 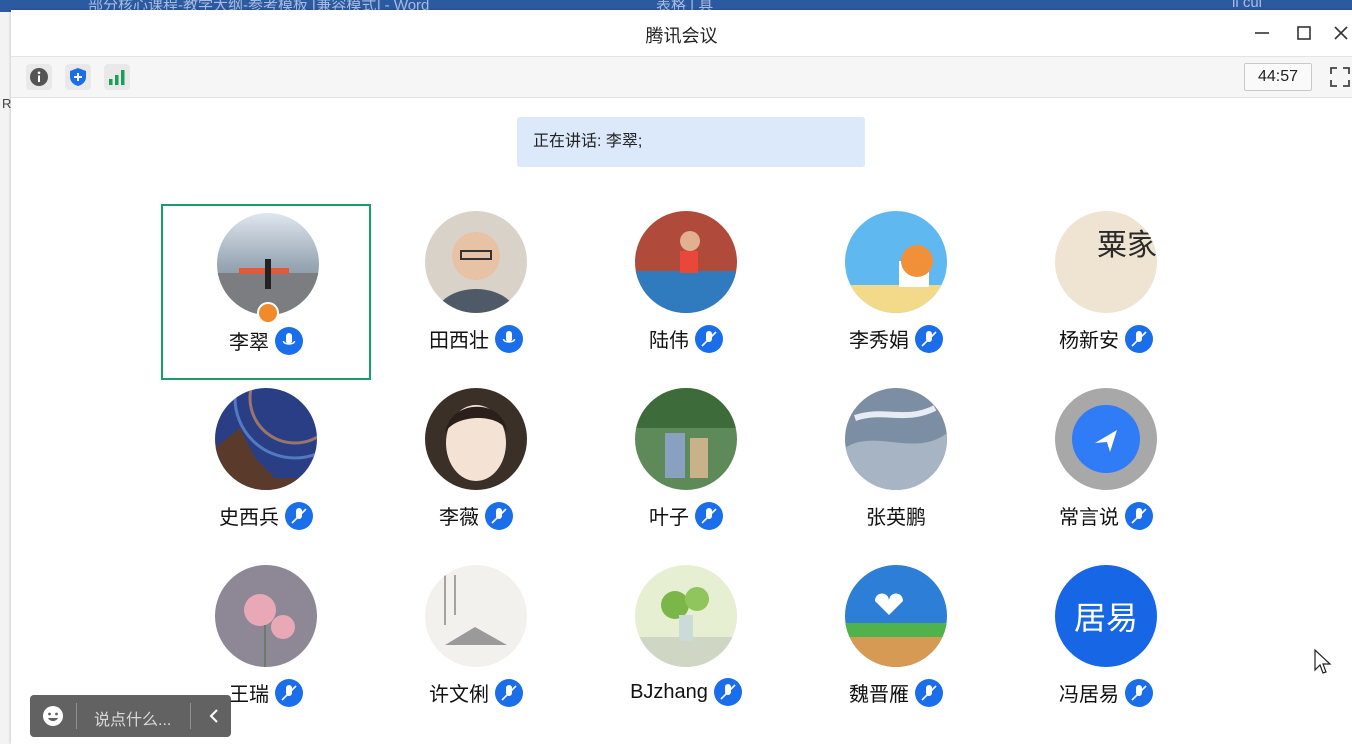 I want to click on participant-tile: 李秀娟, so click(x=896, y=292).